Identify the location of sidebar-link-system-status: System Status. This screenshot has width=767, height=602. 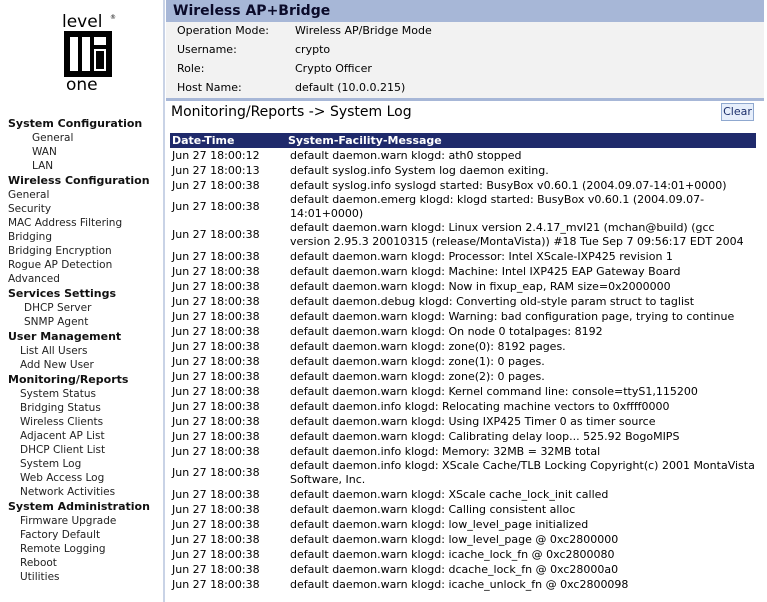
(85, 394).